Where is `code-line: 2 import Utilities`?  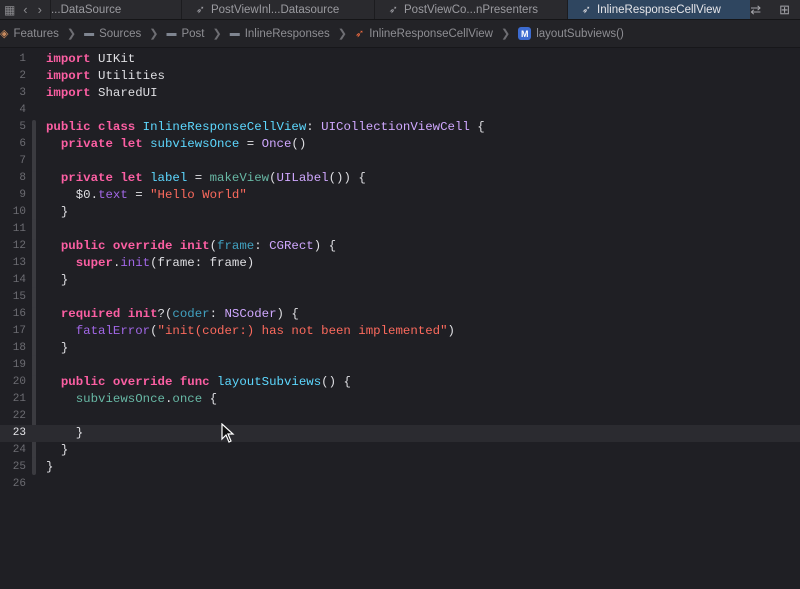 code-line: 2 import Utilities is located at coordinates (400, 76).